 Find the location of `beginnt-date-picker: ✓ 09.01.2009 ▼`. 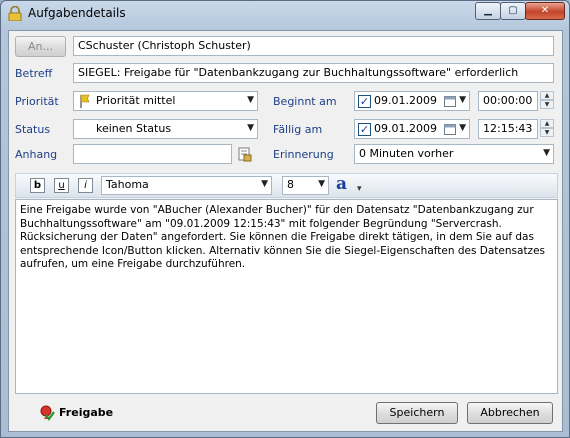

beginnt-date-picker: ✓ 09.01.2009 ▼ is located at coordinates (412, 101).